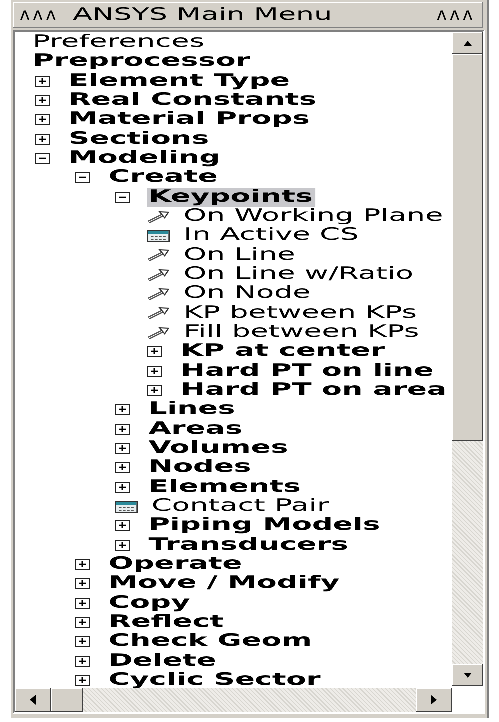  I want to click on scroll-left-button, so click(33, 700).